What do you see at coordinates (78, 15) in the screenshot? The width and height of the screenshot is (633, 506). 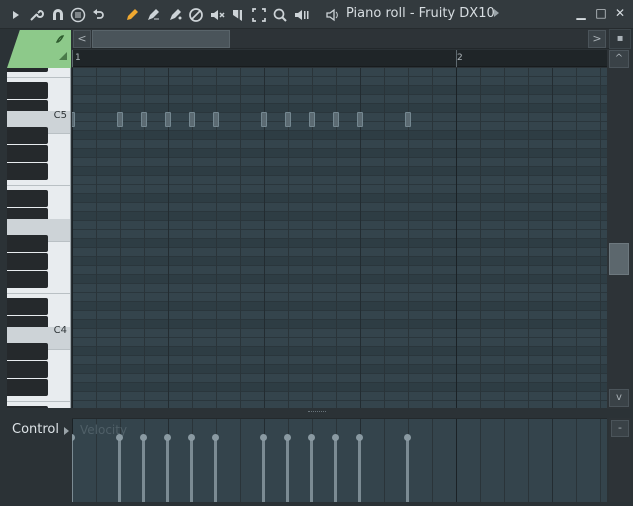 I see `list-icon` at bounding box center [78, 15].